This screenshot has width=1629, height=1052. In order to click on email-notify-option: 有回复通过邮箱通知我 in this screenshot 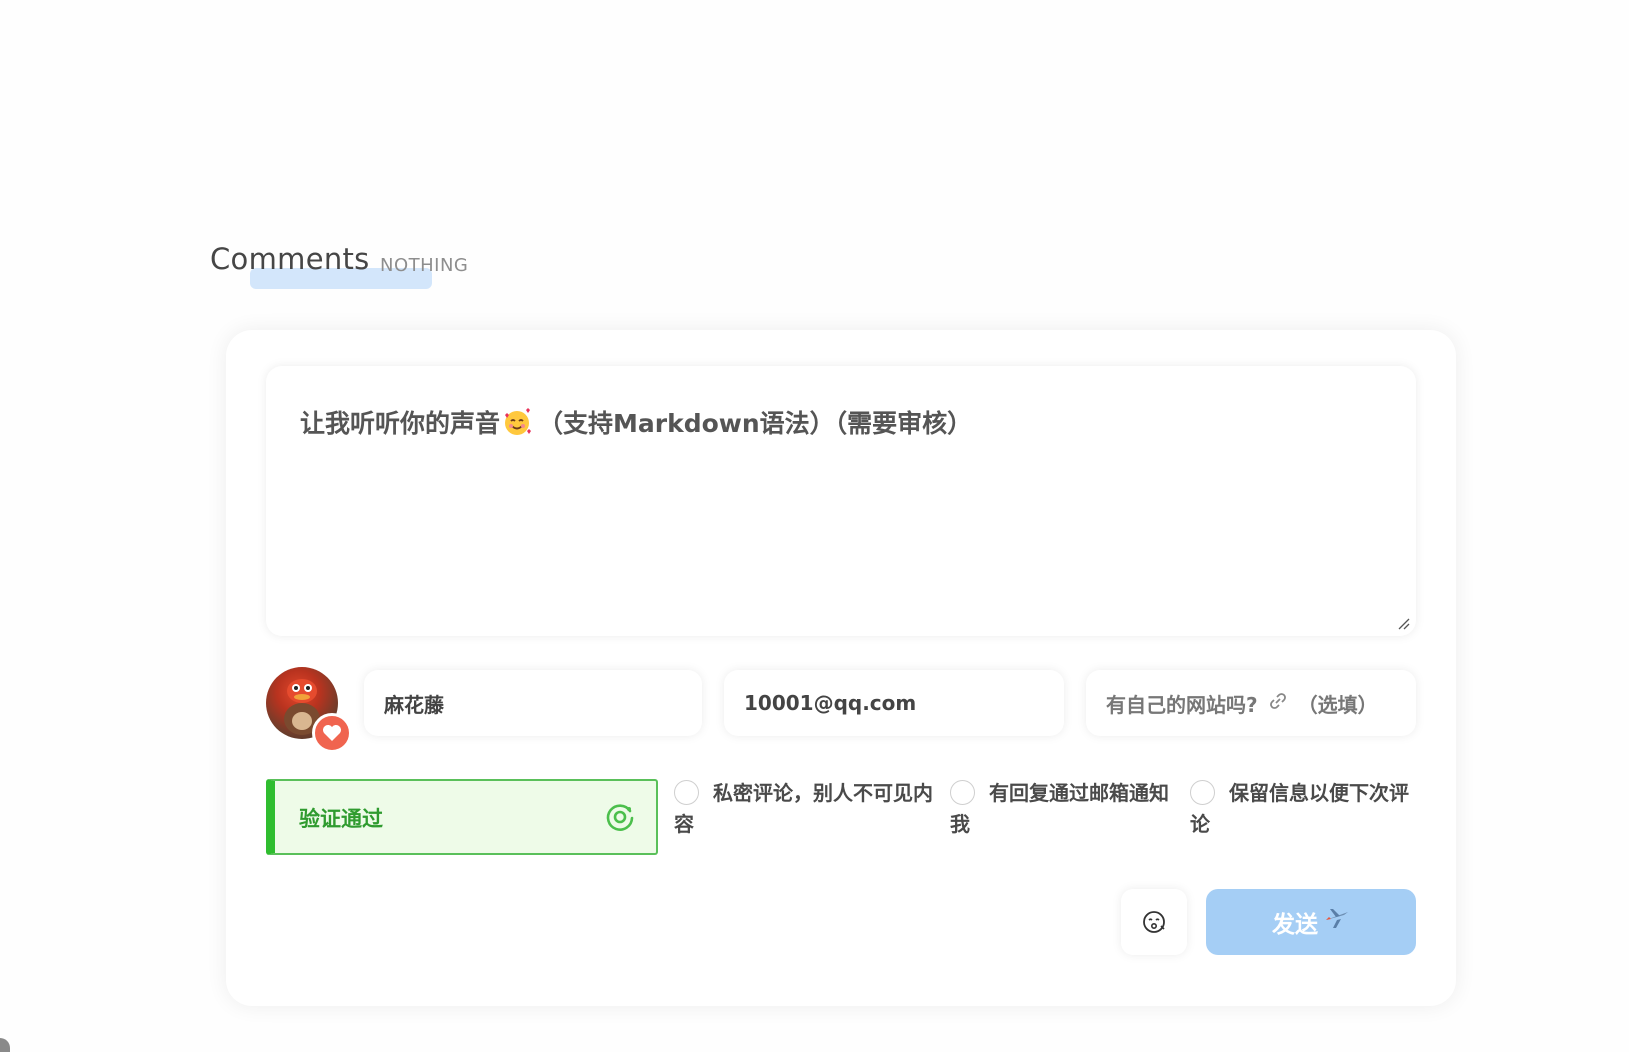, I will do `click(1063, 809)`.